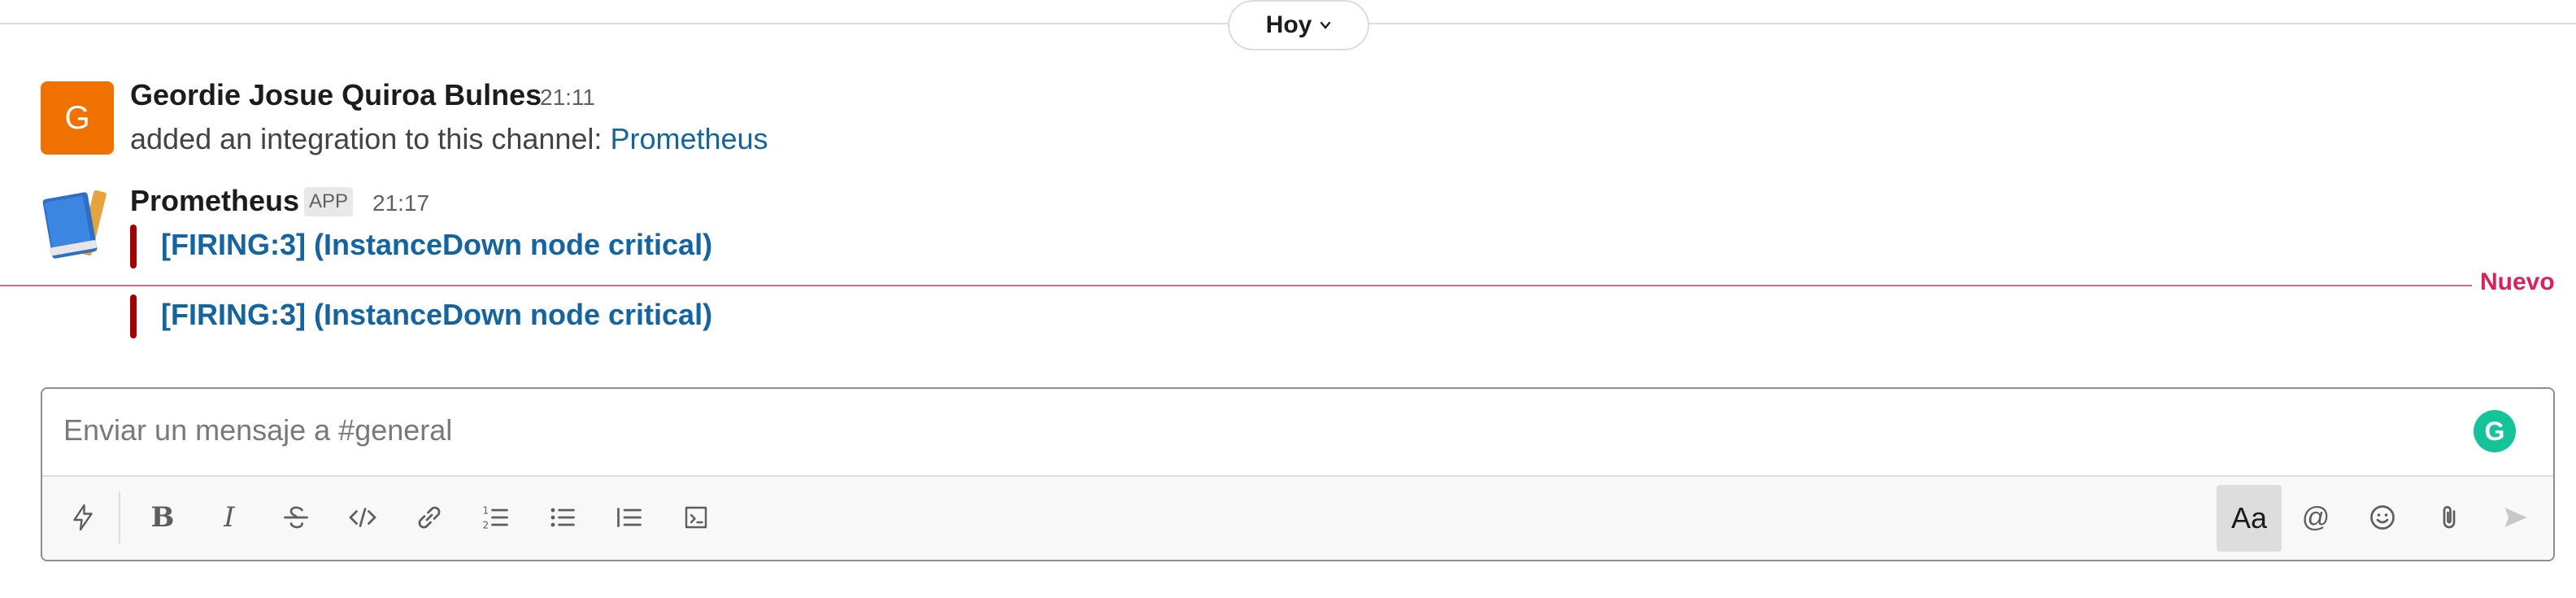 The width and height of the screenshot is (2576, 598). I want to click on link-icon, so click(429, 517).